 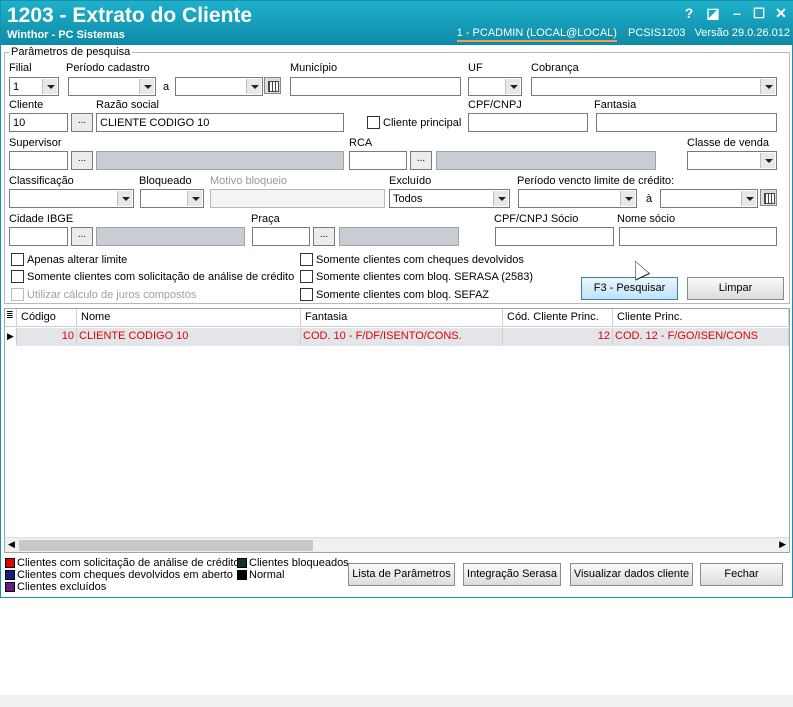 I want to click on municipio-input, so click(x=375, y=86).